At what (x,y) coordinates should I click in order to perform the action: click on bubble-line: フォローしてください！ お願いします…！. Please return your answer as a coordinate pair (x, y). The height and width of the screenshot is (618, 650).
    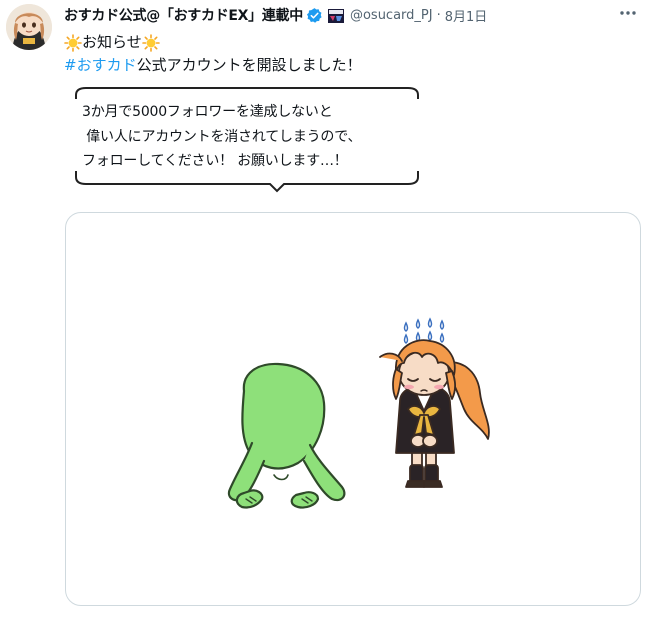
    Looking at the image, I should click on (215, 161).